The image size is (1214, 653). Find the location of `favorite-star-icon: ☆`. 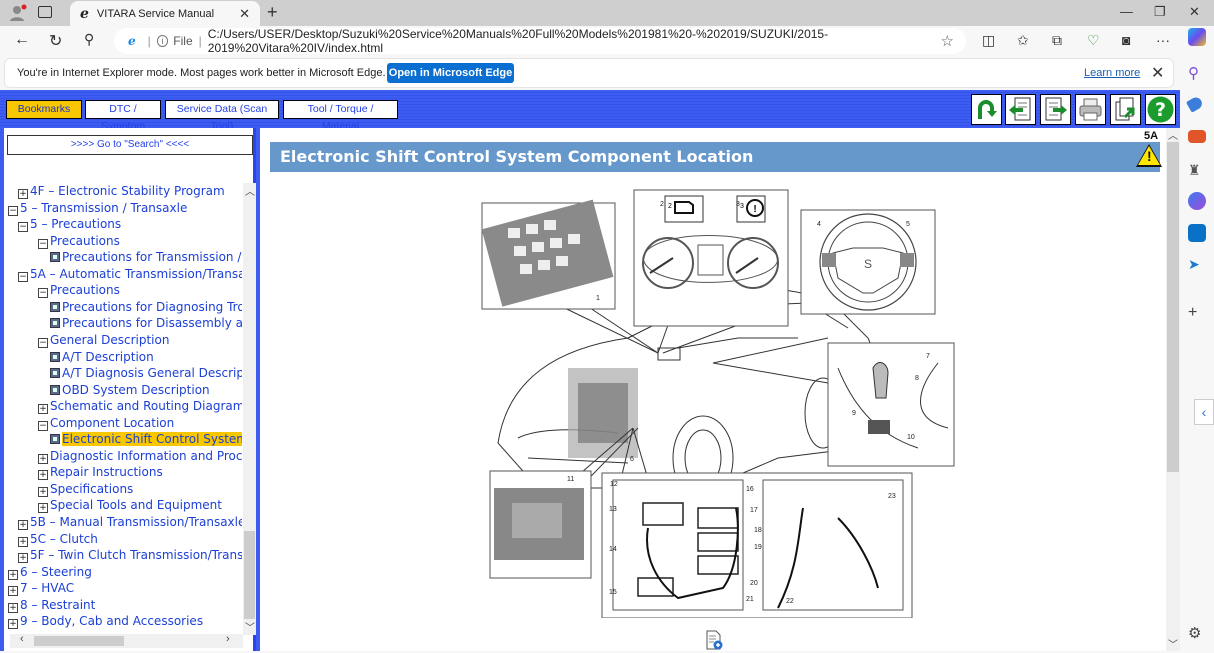

favorite-star-icon: ☆ is located at coordinates (947, 41).